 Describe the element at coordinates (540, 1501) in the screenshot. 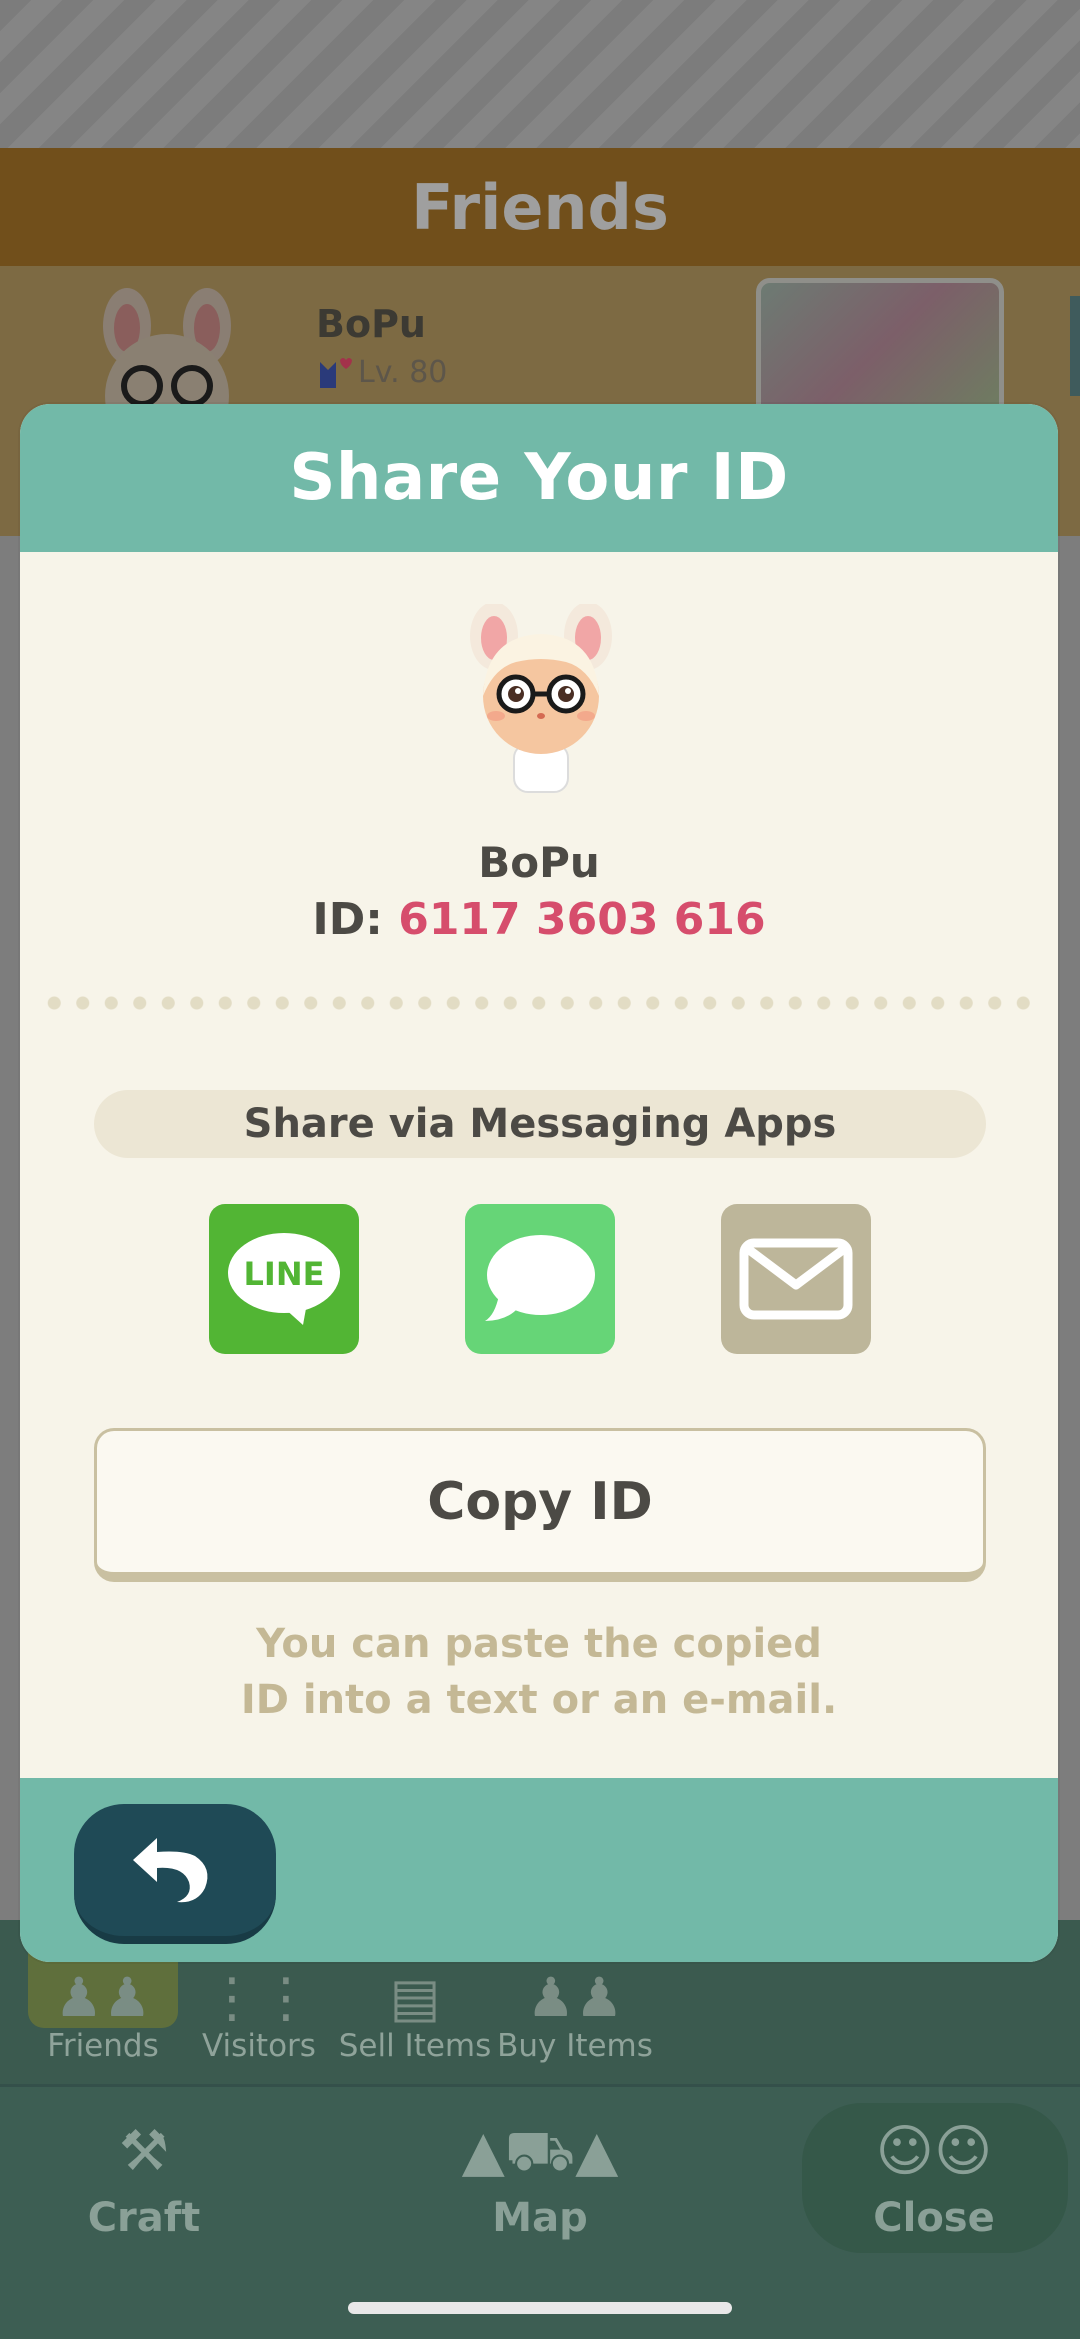

I see `copy-id-label: Copy ID` at that location.